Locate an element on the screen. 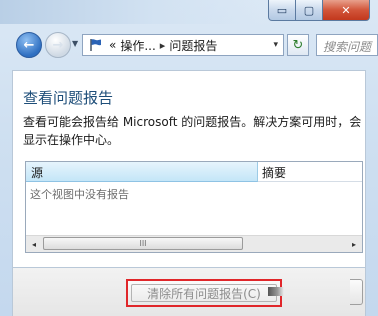  column-header-summary: 摘要 is located at coordinates (310, 172).